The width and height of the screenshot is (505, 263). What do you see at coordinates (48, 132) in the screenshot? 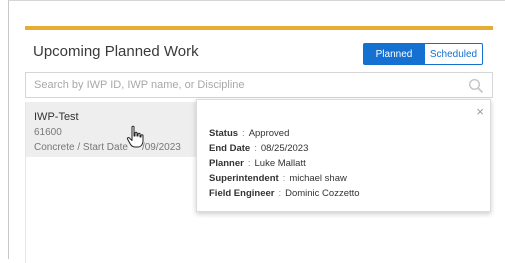
I see `work-item-id: 61600` at bounding box center [48, 132].